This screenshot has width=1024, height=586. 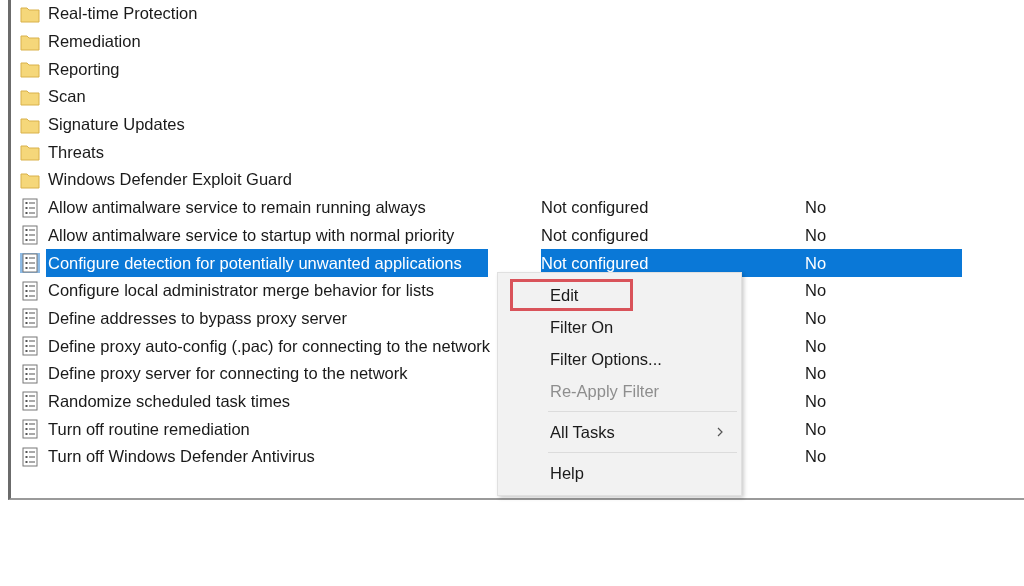 What do you see at coordinates (619, 432) in the screenshot?
I see `menu-item: All Tasks` at bounding box center [619, 432].